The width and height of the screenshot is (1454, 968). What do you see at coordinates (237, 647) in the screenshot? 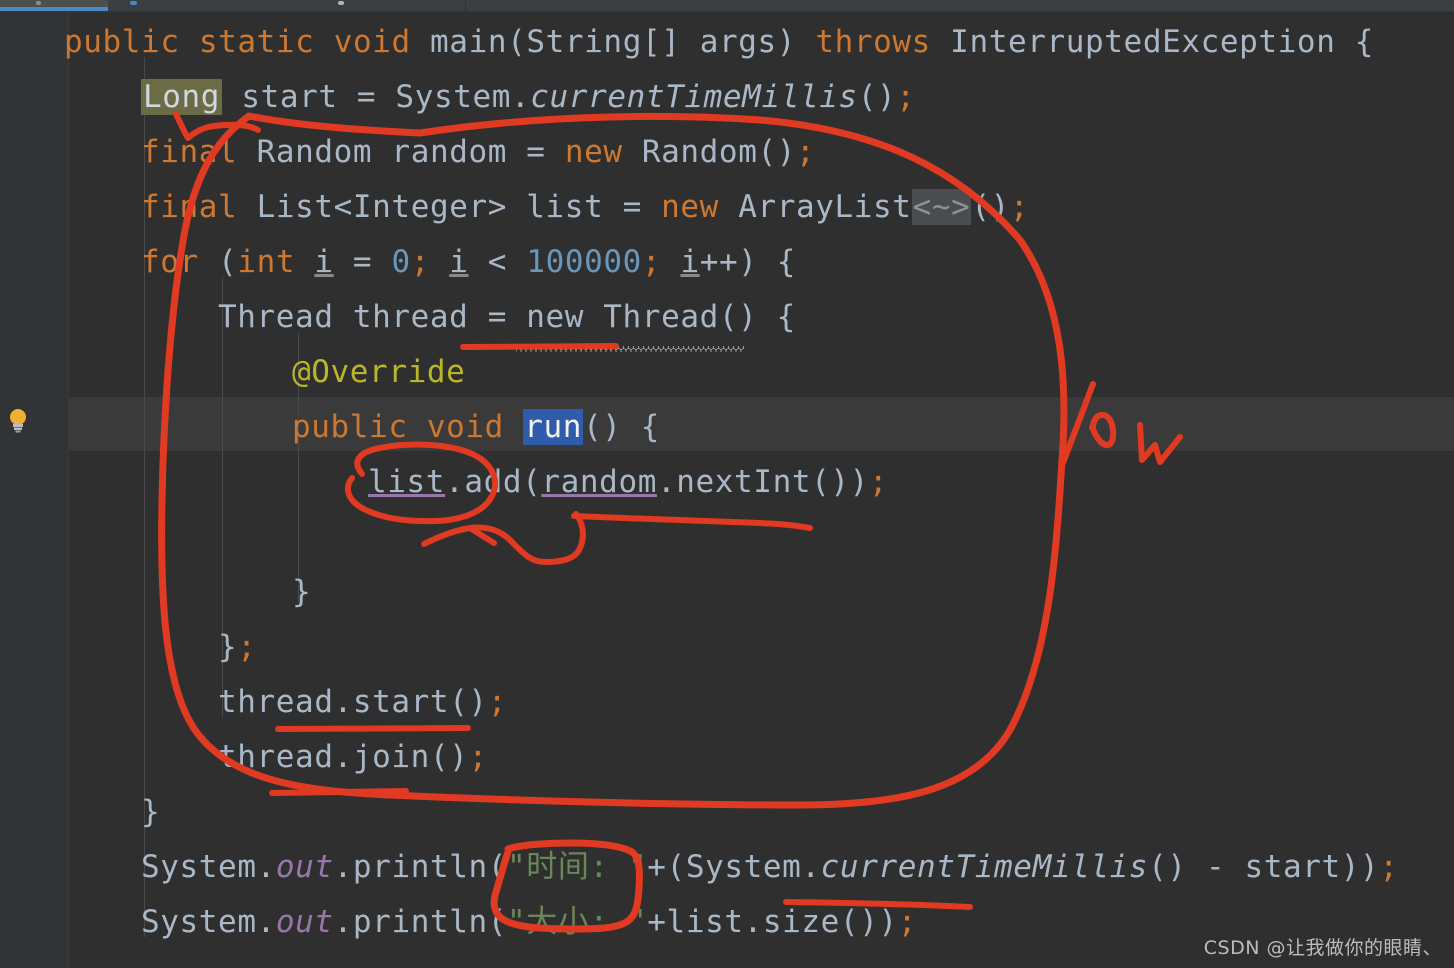
I see `code-line-11: };` at bounding box center [237, 647].